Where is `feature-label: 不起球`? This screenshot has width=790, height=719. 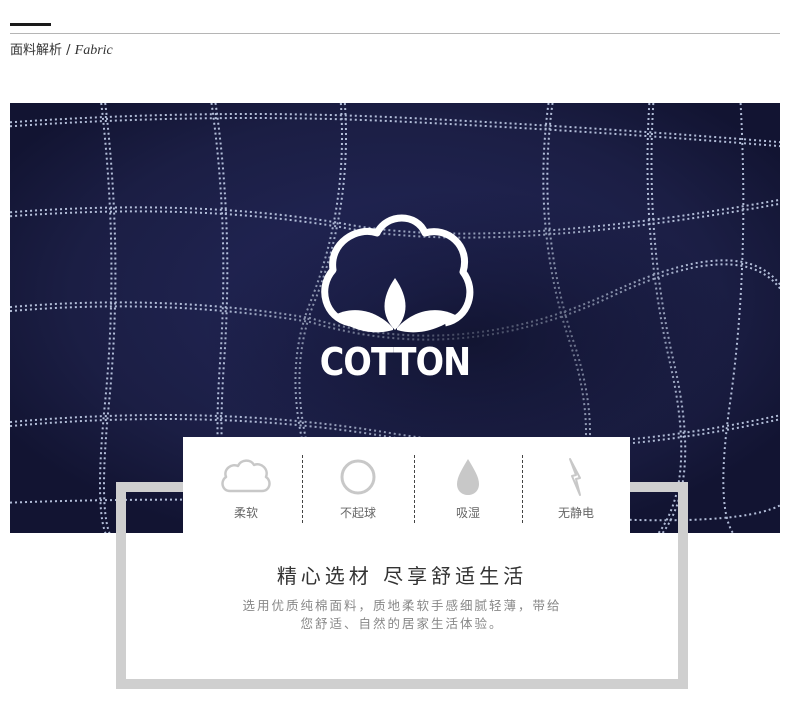
feature-label: 不起球 is located at coordinates (357, 513).